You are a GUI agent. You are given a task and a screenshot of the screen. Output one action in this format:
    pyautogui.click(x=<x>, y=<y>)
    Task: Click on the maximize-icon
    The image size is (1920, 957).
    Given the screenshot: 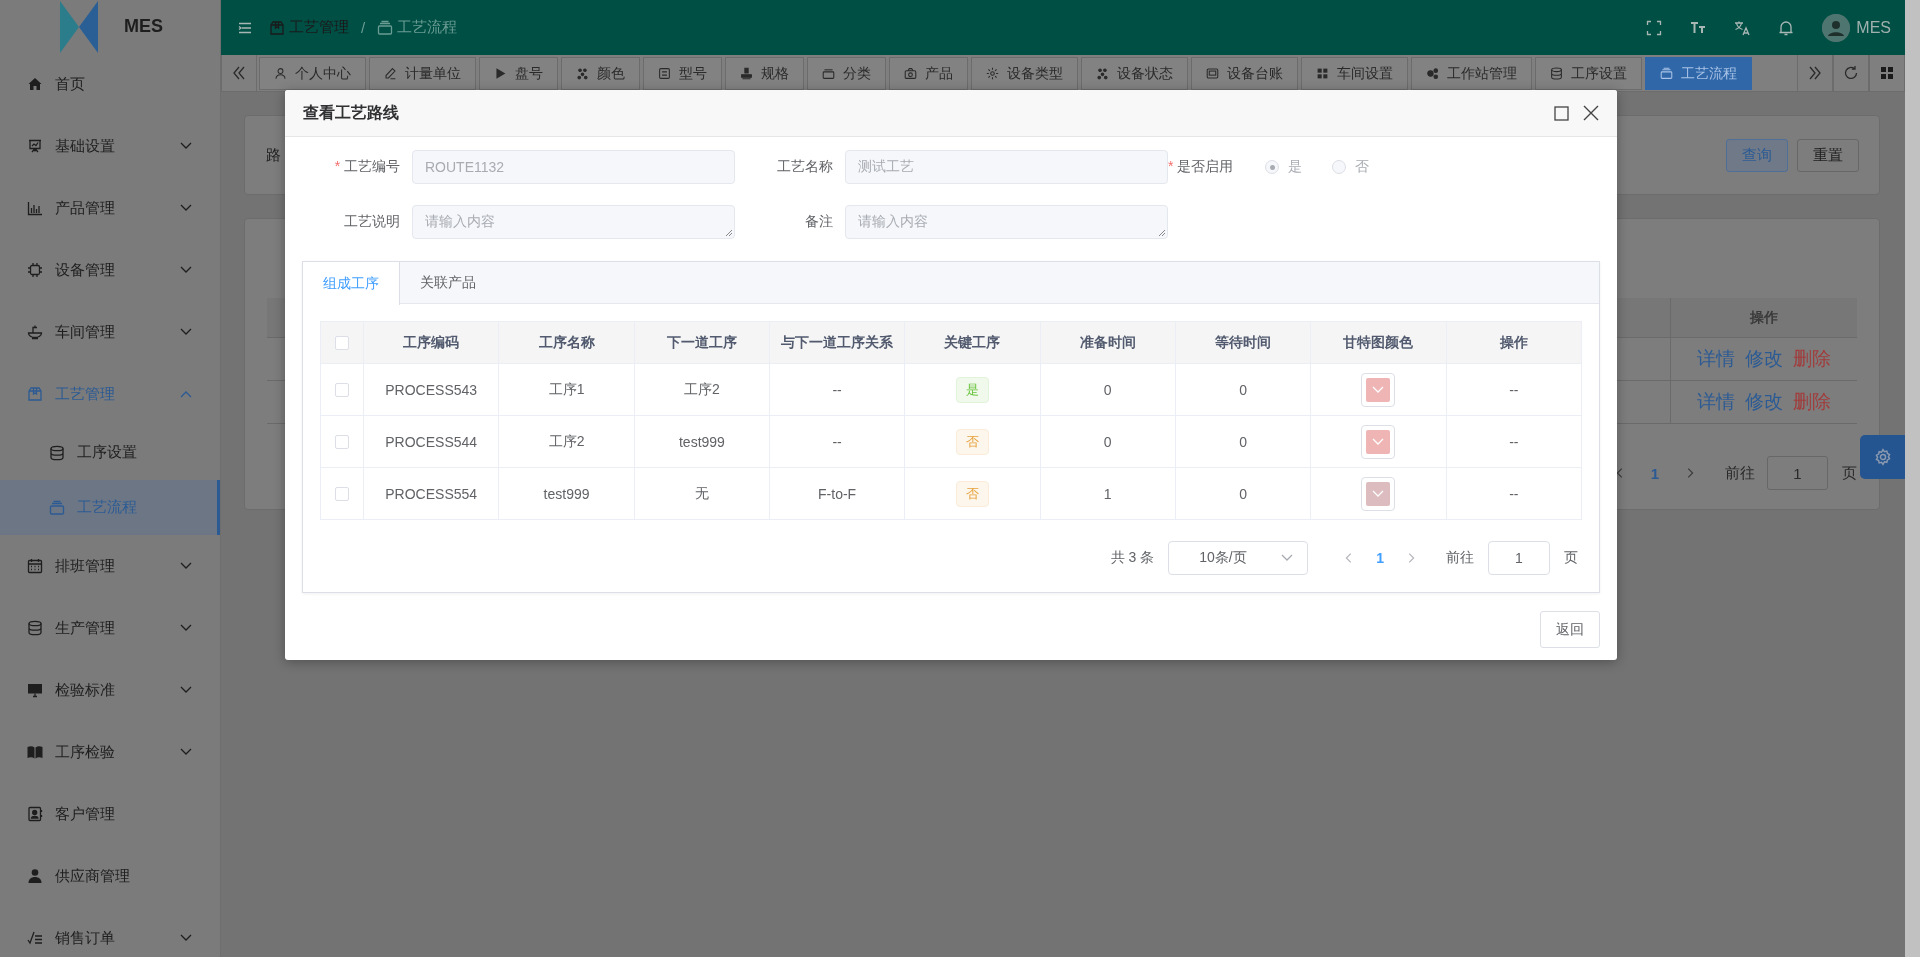 What is the action you would take?
    pyautogui.click(x=1561, y=113)
    